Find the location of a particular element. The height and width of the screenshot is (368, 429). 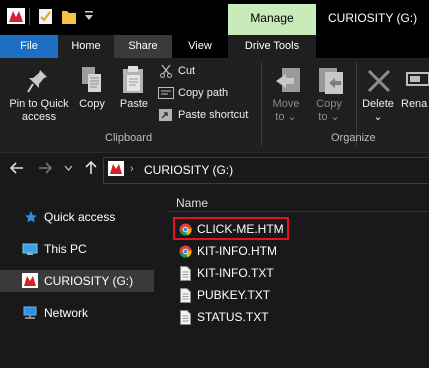

recent-locations-icon is located at coordinates (68, 168).